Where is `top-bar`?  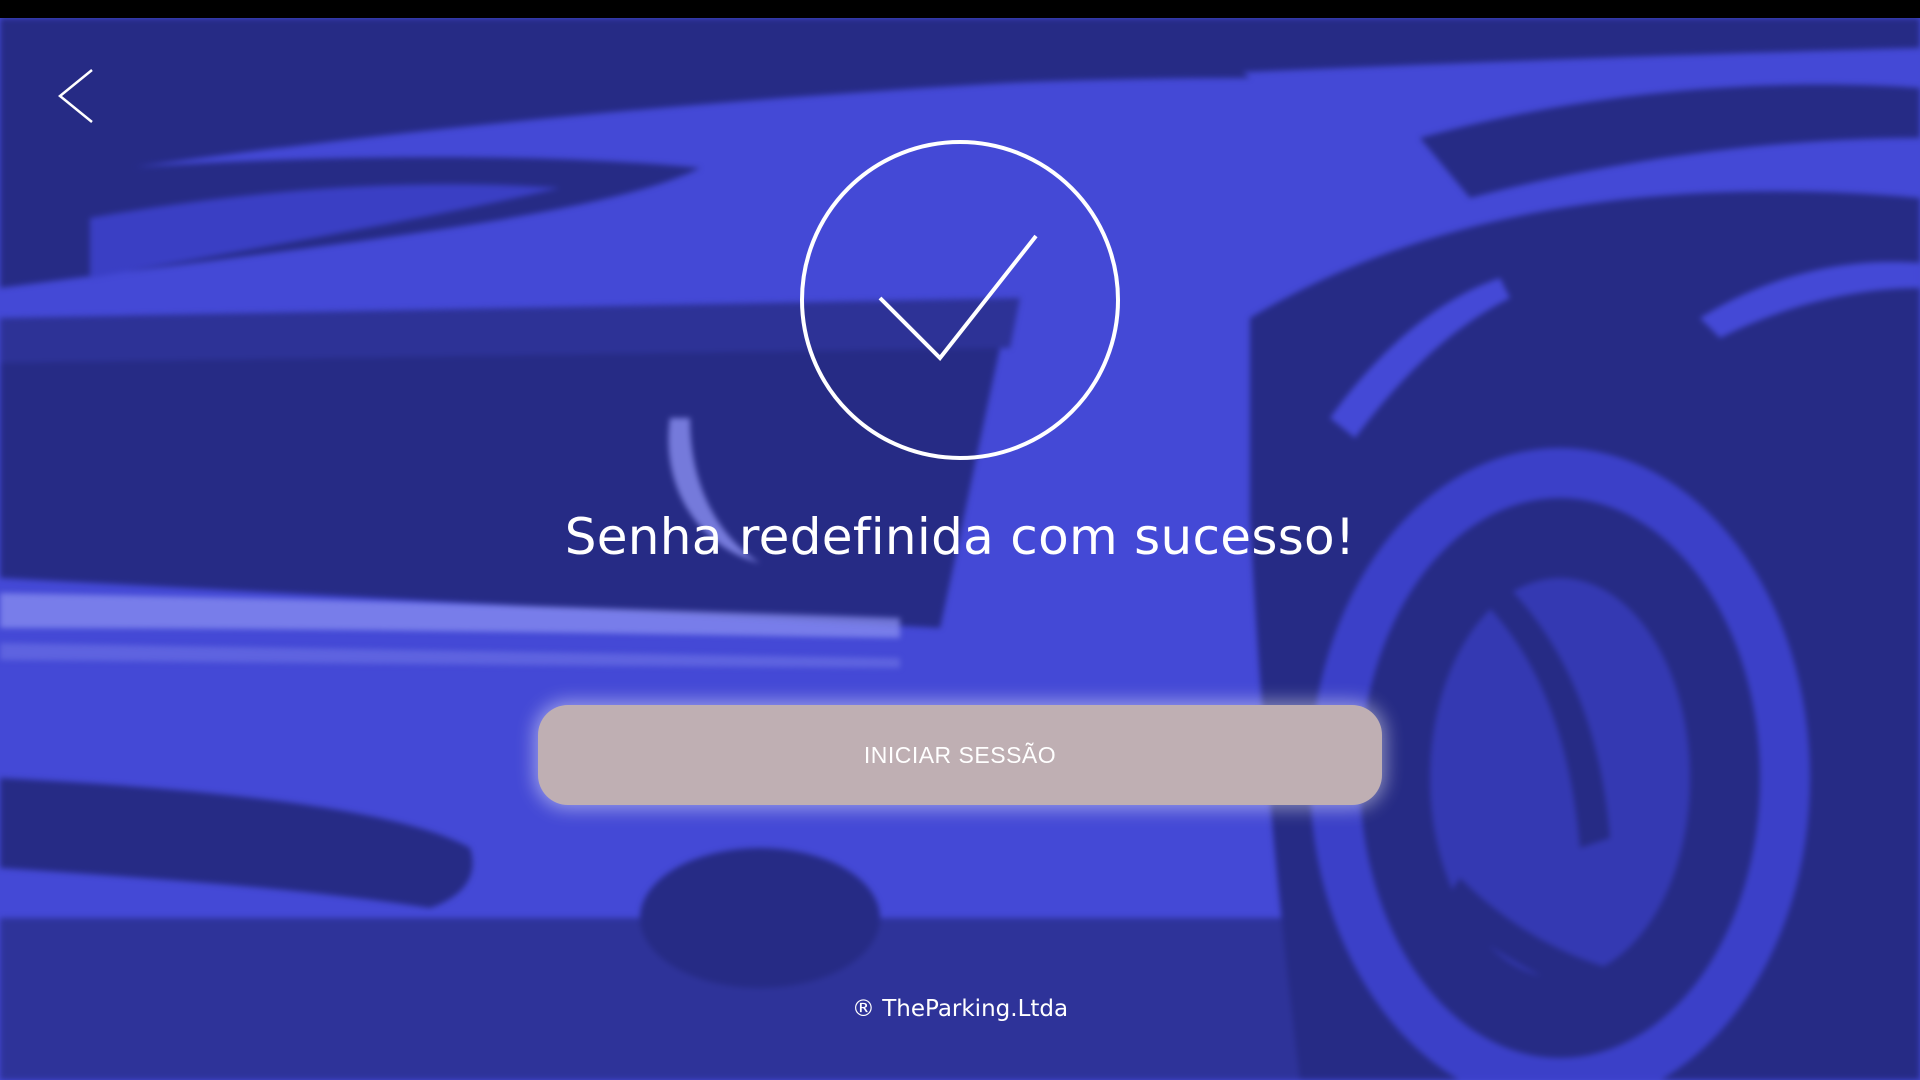
top-bar is located at coordinates (960, 9).